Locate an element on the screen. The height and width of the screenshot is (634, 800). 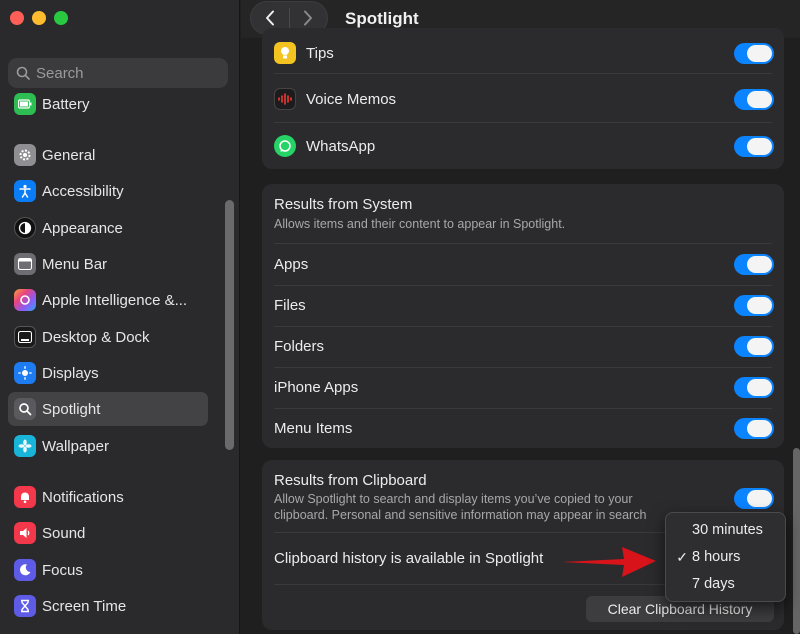
screen-time-icon is located at coordinates (25, 606).